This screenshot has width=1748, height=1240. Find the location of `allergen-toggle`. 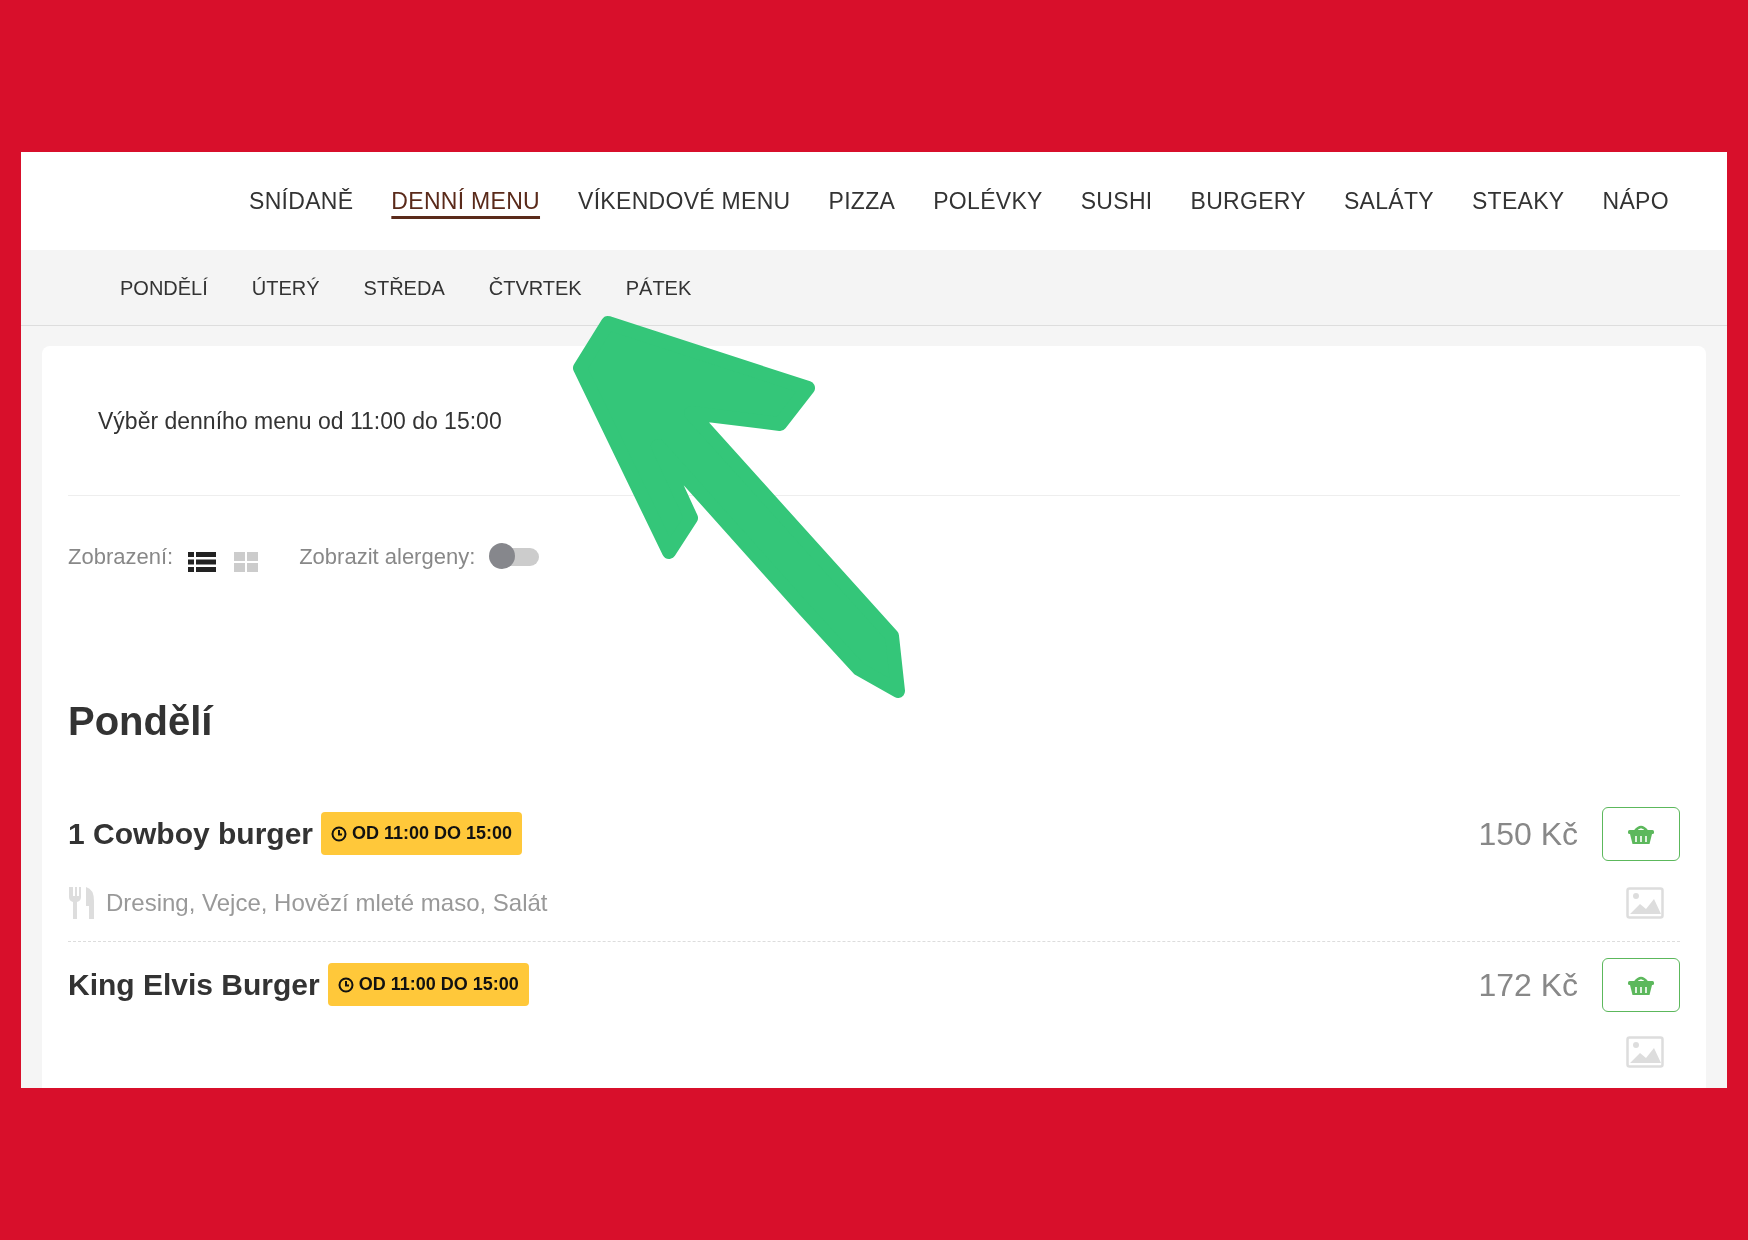

allergen-toggle is located at coordinates (514, 556).